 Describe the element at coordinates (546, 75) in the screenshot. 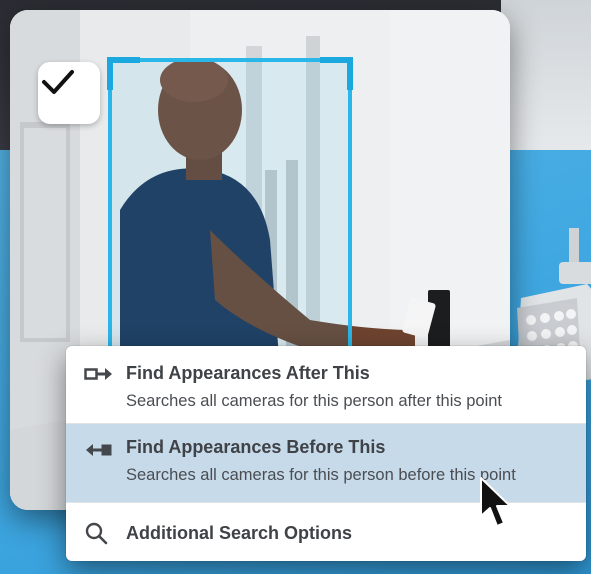

I see `background-photo` at that location.